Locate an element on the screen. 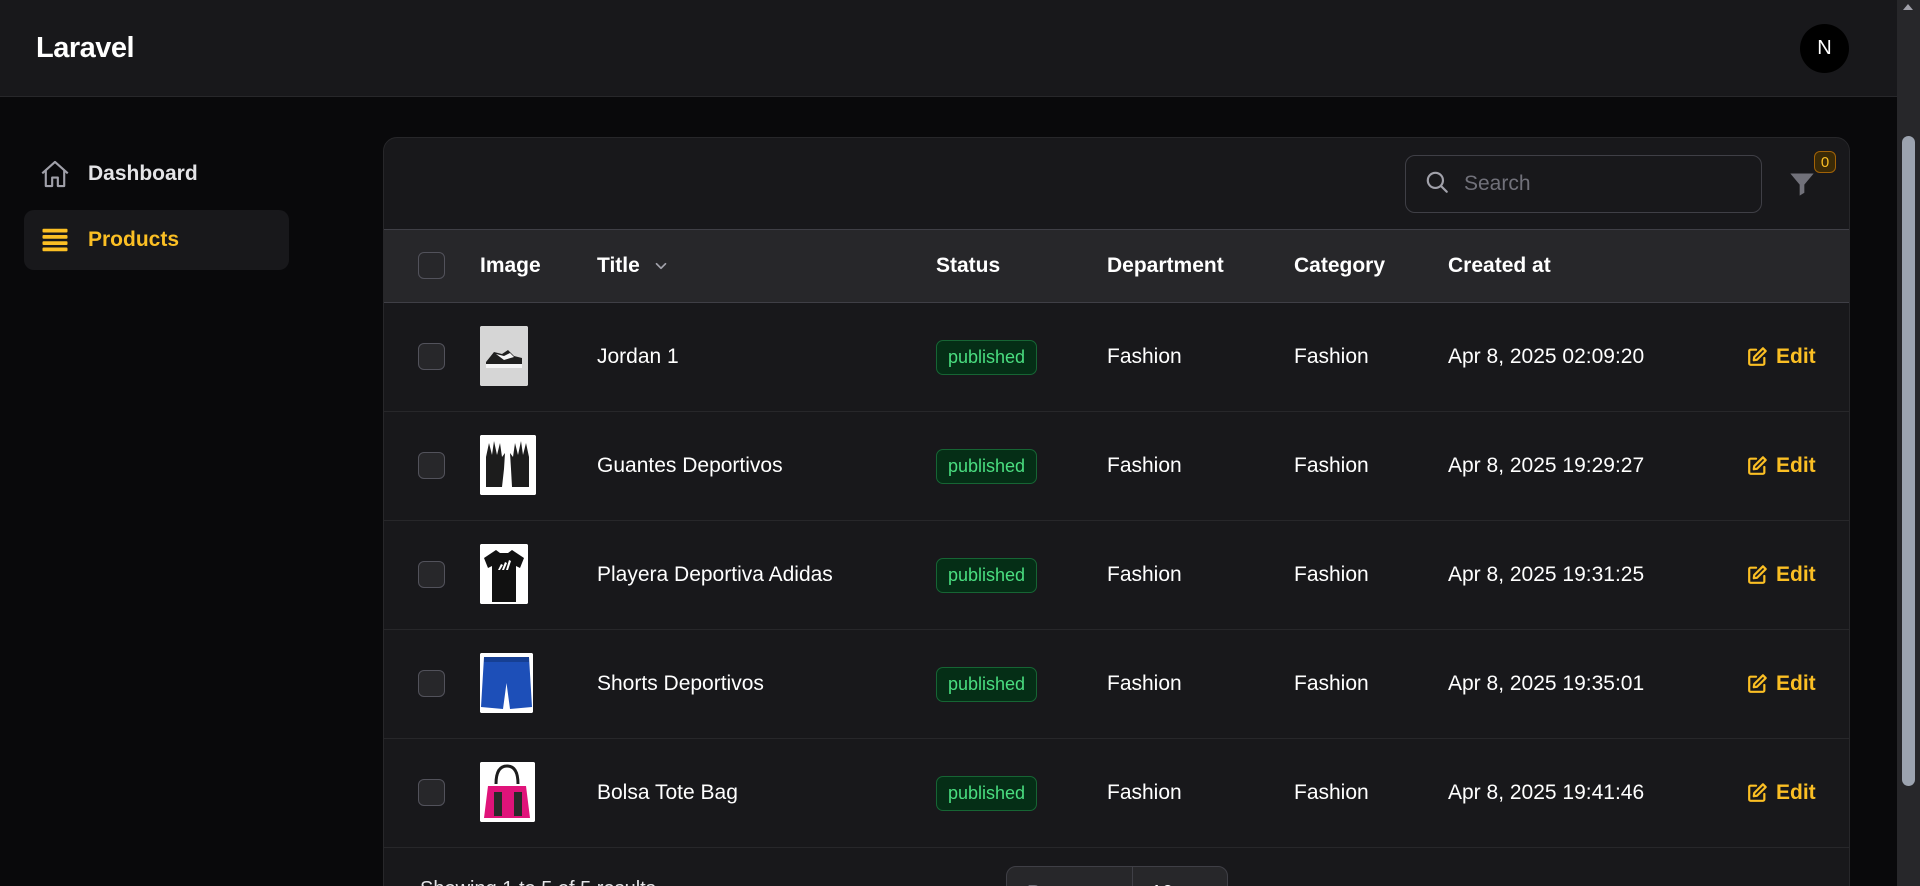 This screenshot has width=1920, height=886. scroll-up-arrow-icon is located at coordinates (1908, 7).